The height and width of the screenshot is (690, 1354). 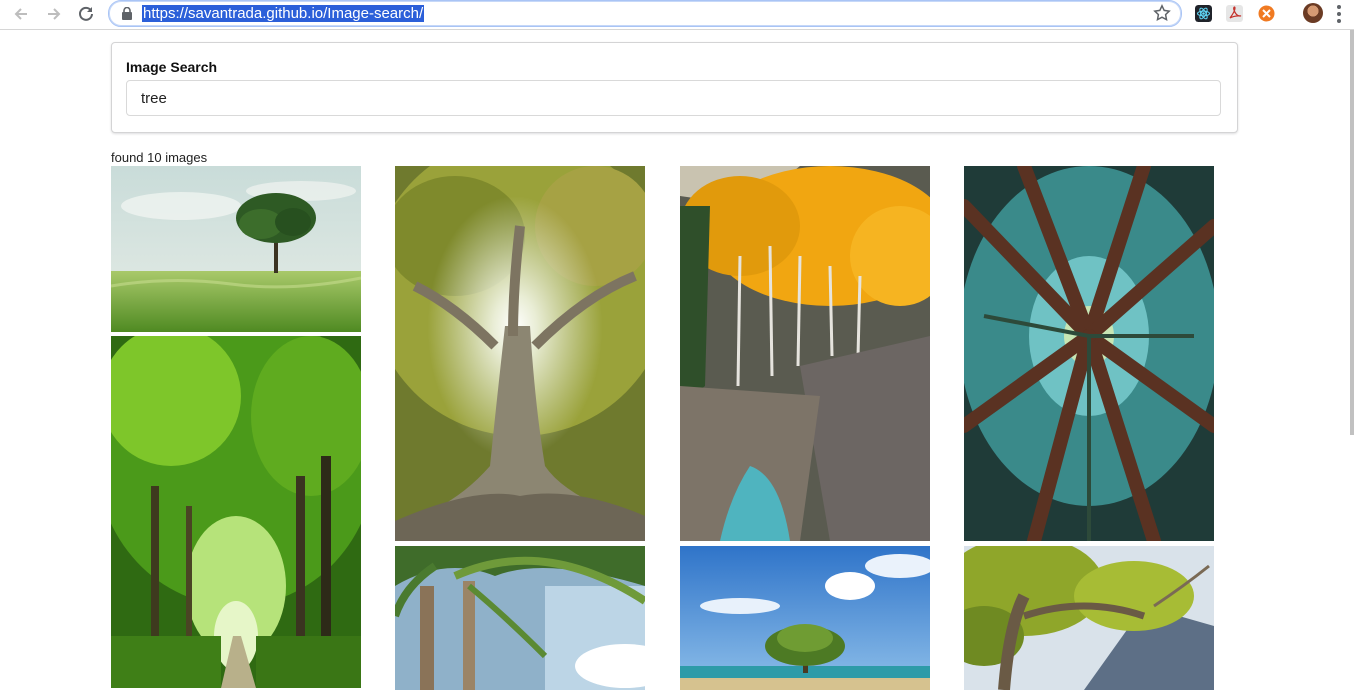 I want to click on image-golden-aspens, so click(x=805, y=353).